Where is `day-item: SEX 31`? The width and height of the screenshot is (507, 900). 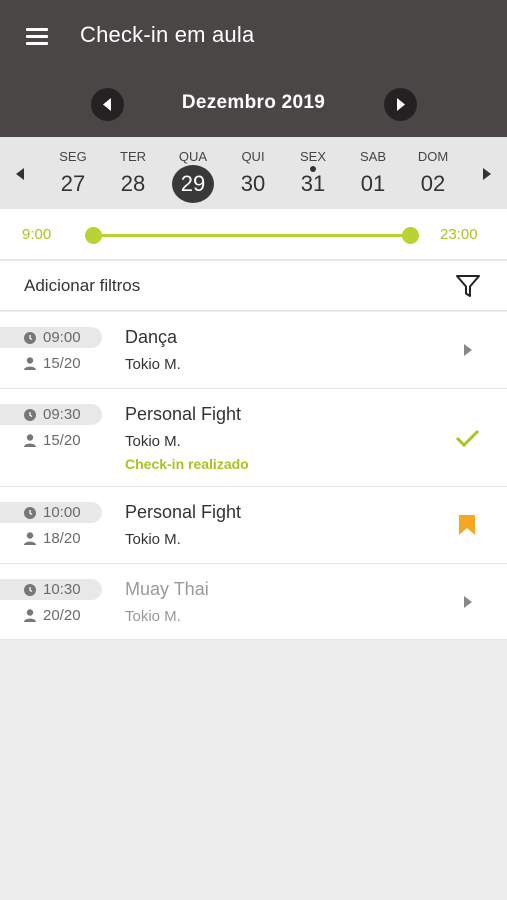
day-item: SEX 31 is located at coordinates (313, 173).